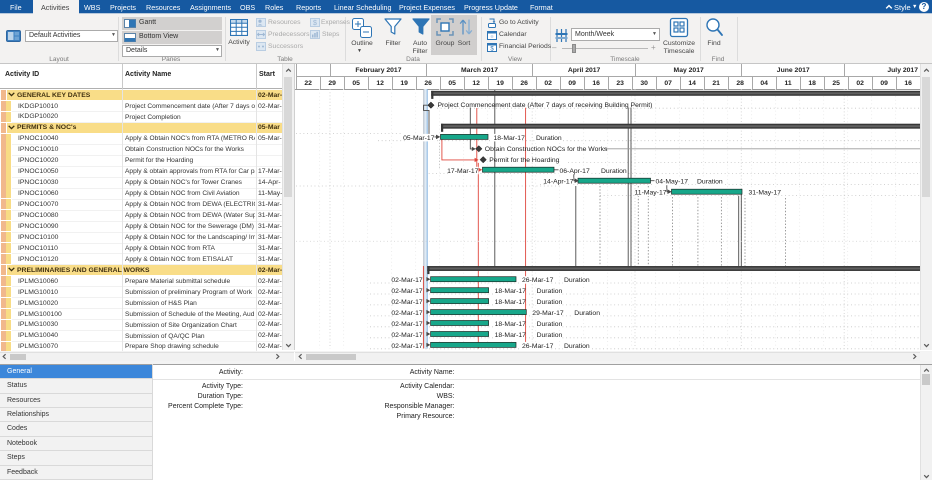 The width and height of the screenshot is (932, 480). Describe the element at coordinates (463, 171) in the screenshot. I see `svg-text: 17-Mar-17` at that location.